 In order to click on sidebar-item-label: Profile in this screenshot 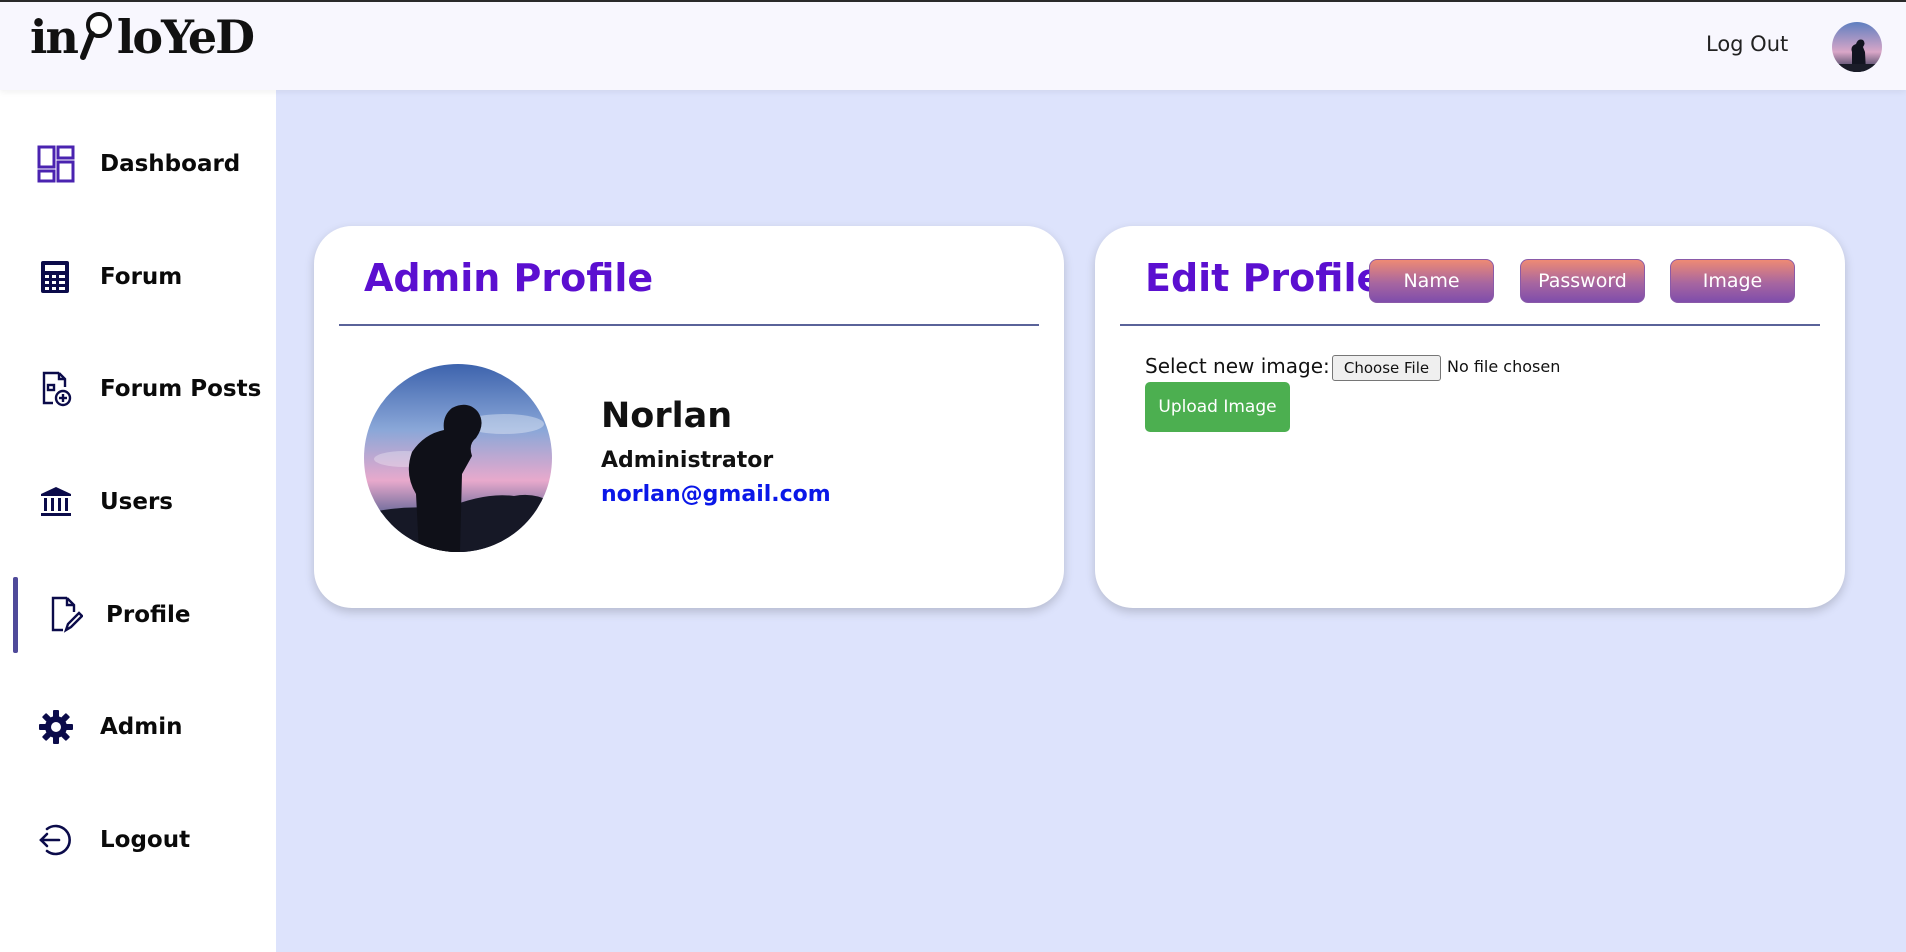, I will do `click(148, 615)`.